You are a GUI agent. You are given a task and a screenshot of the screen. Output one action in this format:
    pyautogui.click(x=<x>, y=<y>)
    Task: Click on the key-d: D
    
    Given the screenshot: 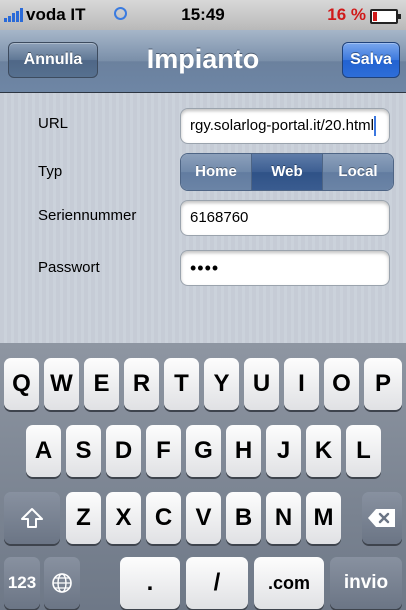 What is the action you would take?
    pyautogui.click(x=123, y=451)
    